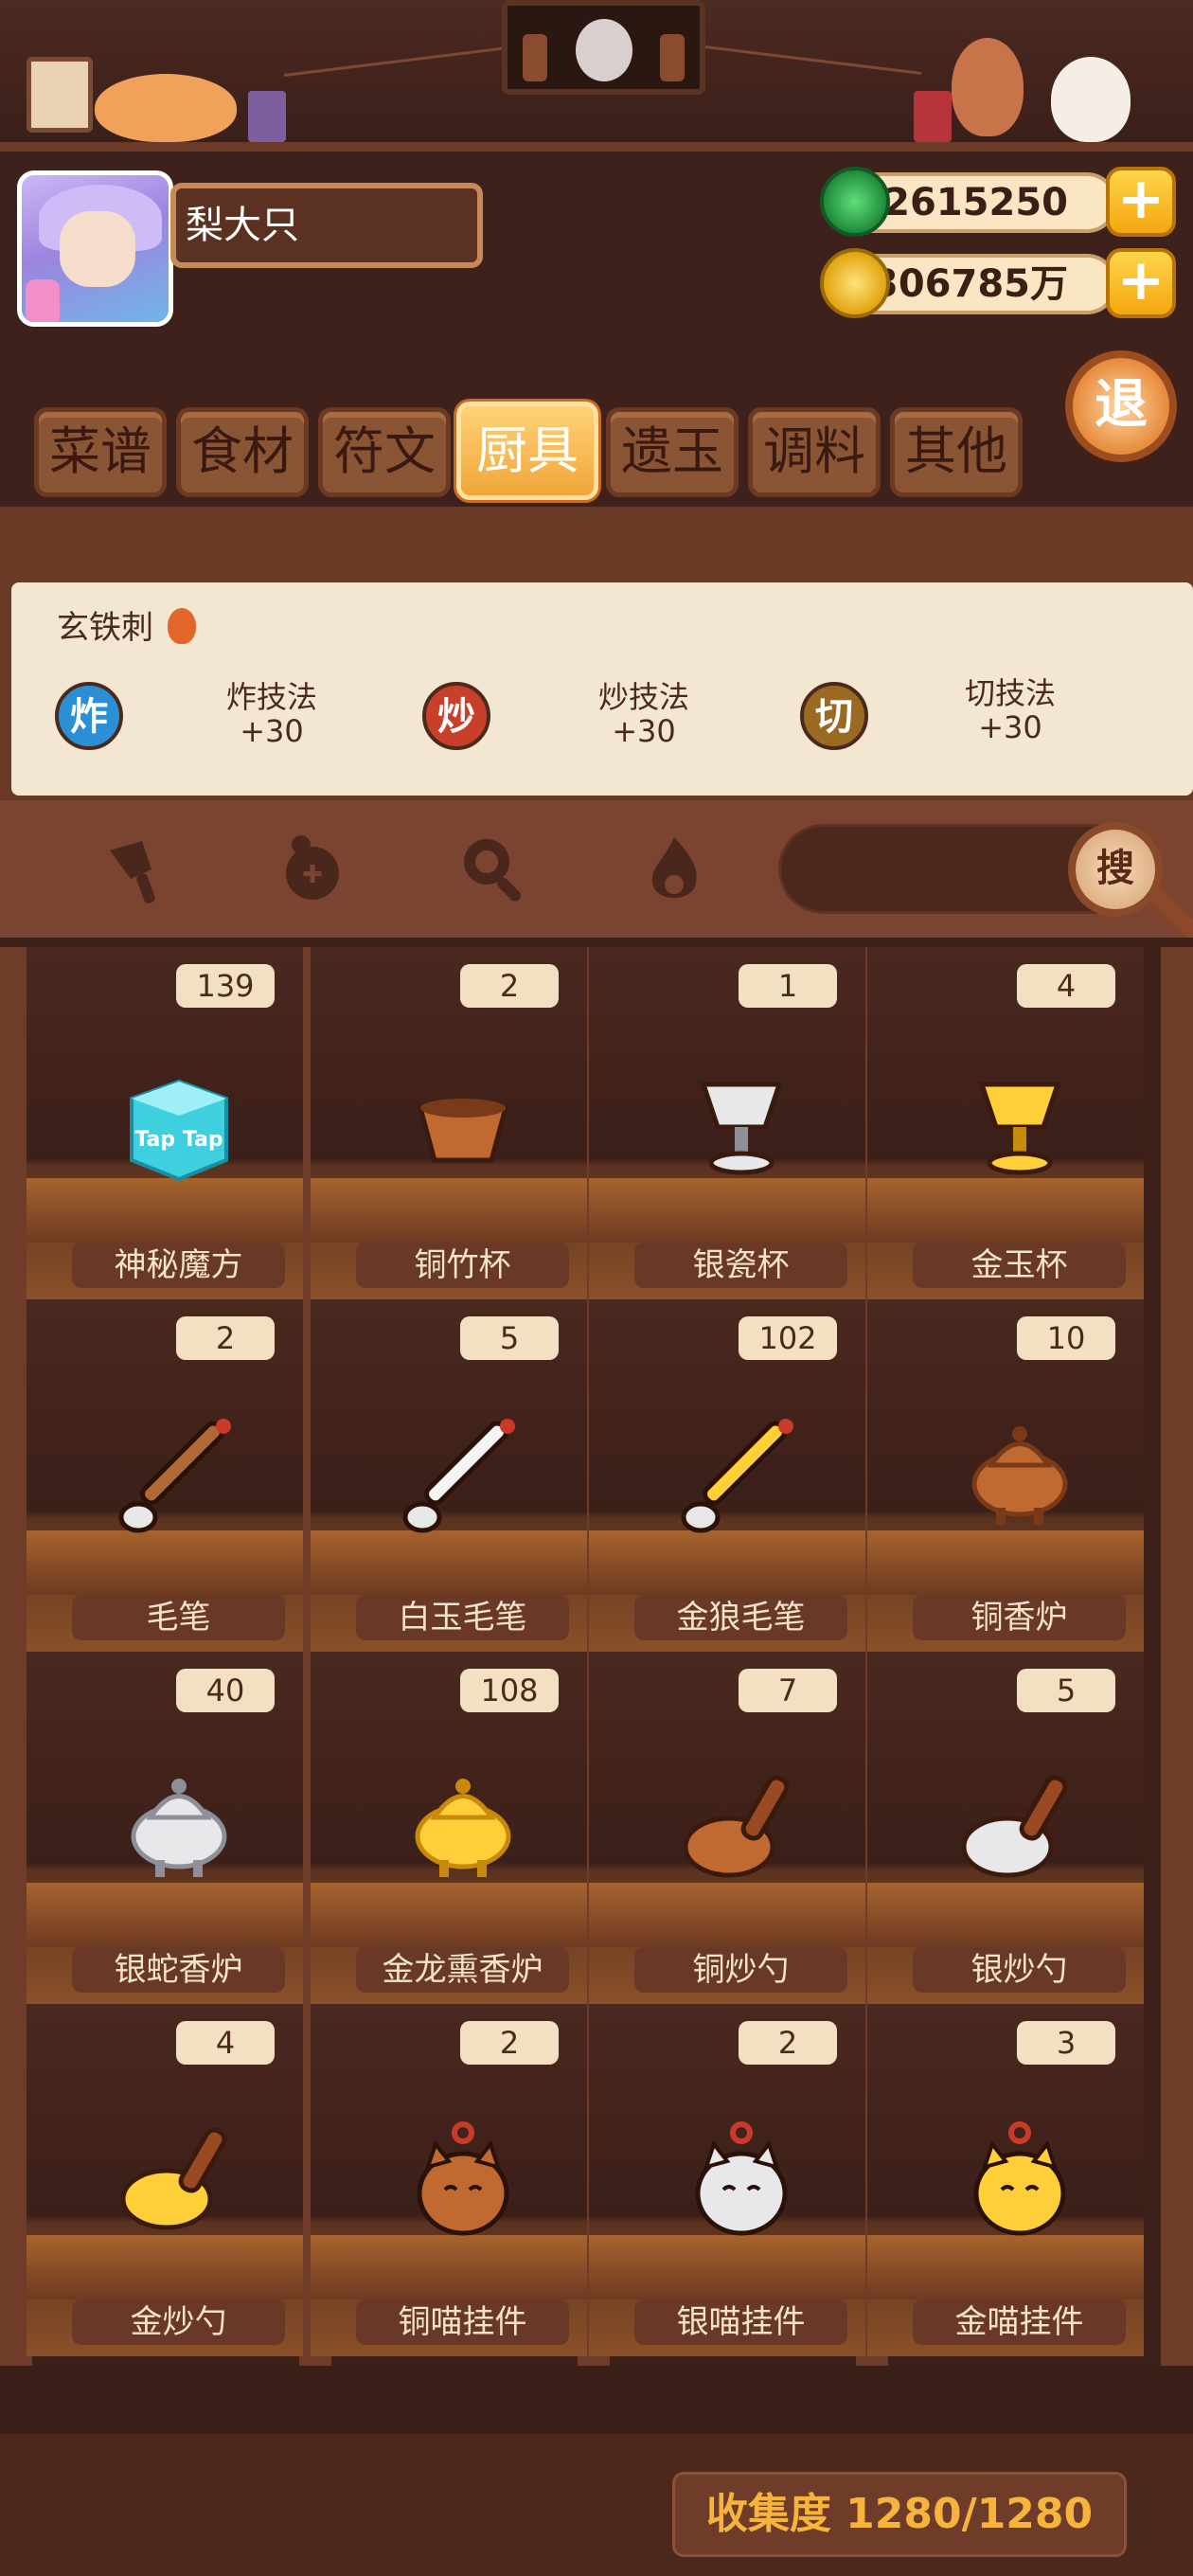  Describe the element at coordinates (1019, 1617) in the screenshot. I see `item-name: 铜香炉` at that location.